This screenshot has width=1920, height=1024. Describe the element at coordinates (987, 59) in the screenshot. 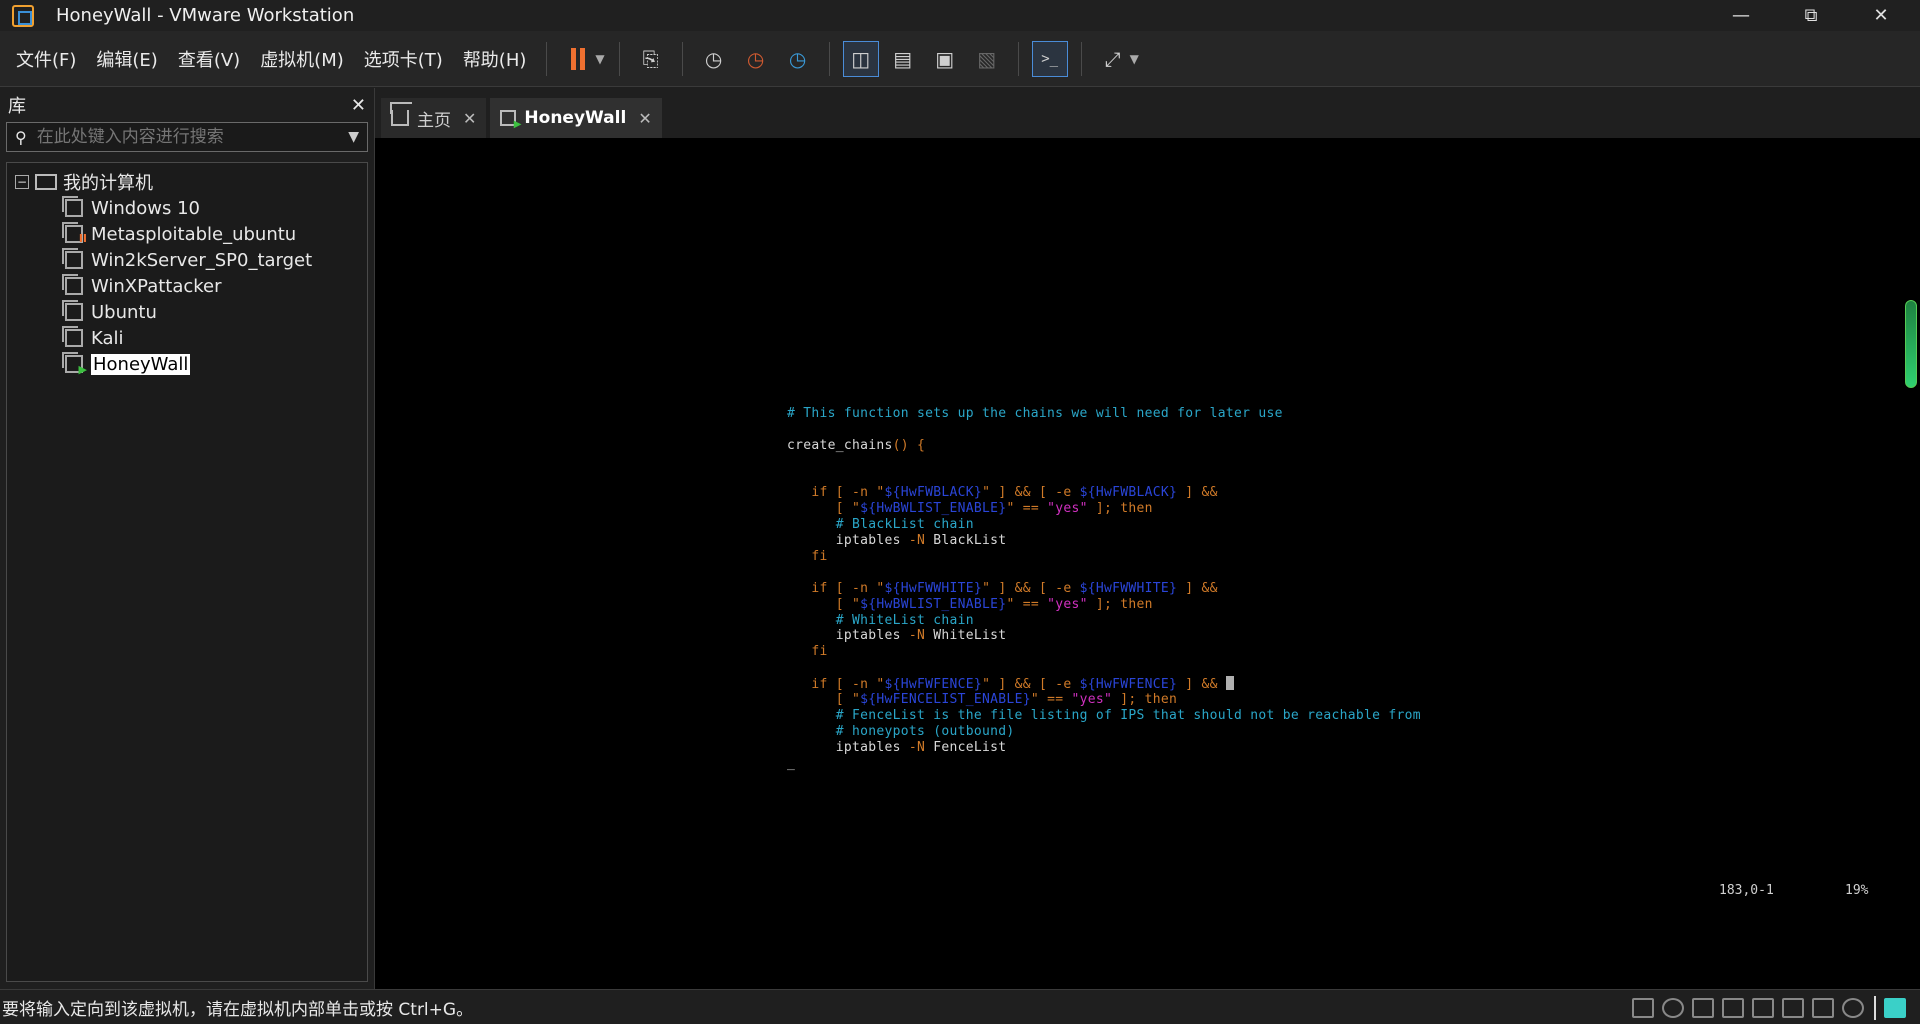

I see `unity-icon: ▧` at that location.